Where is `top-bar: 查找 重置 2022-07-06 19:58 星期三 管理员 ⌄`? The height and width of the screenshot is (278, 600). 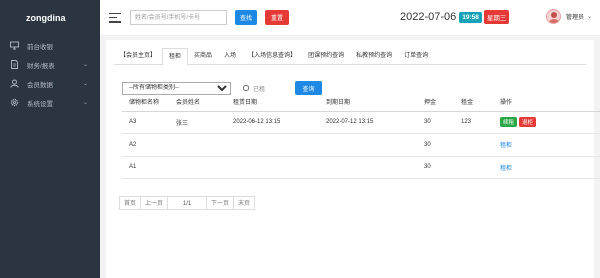 top-bar: 查找 重置 2022-07-06 19:58 星期三 管理员 ⌄ is located at coordinates (350, 18).